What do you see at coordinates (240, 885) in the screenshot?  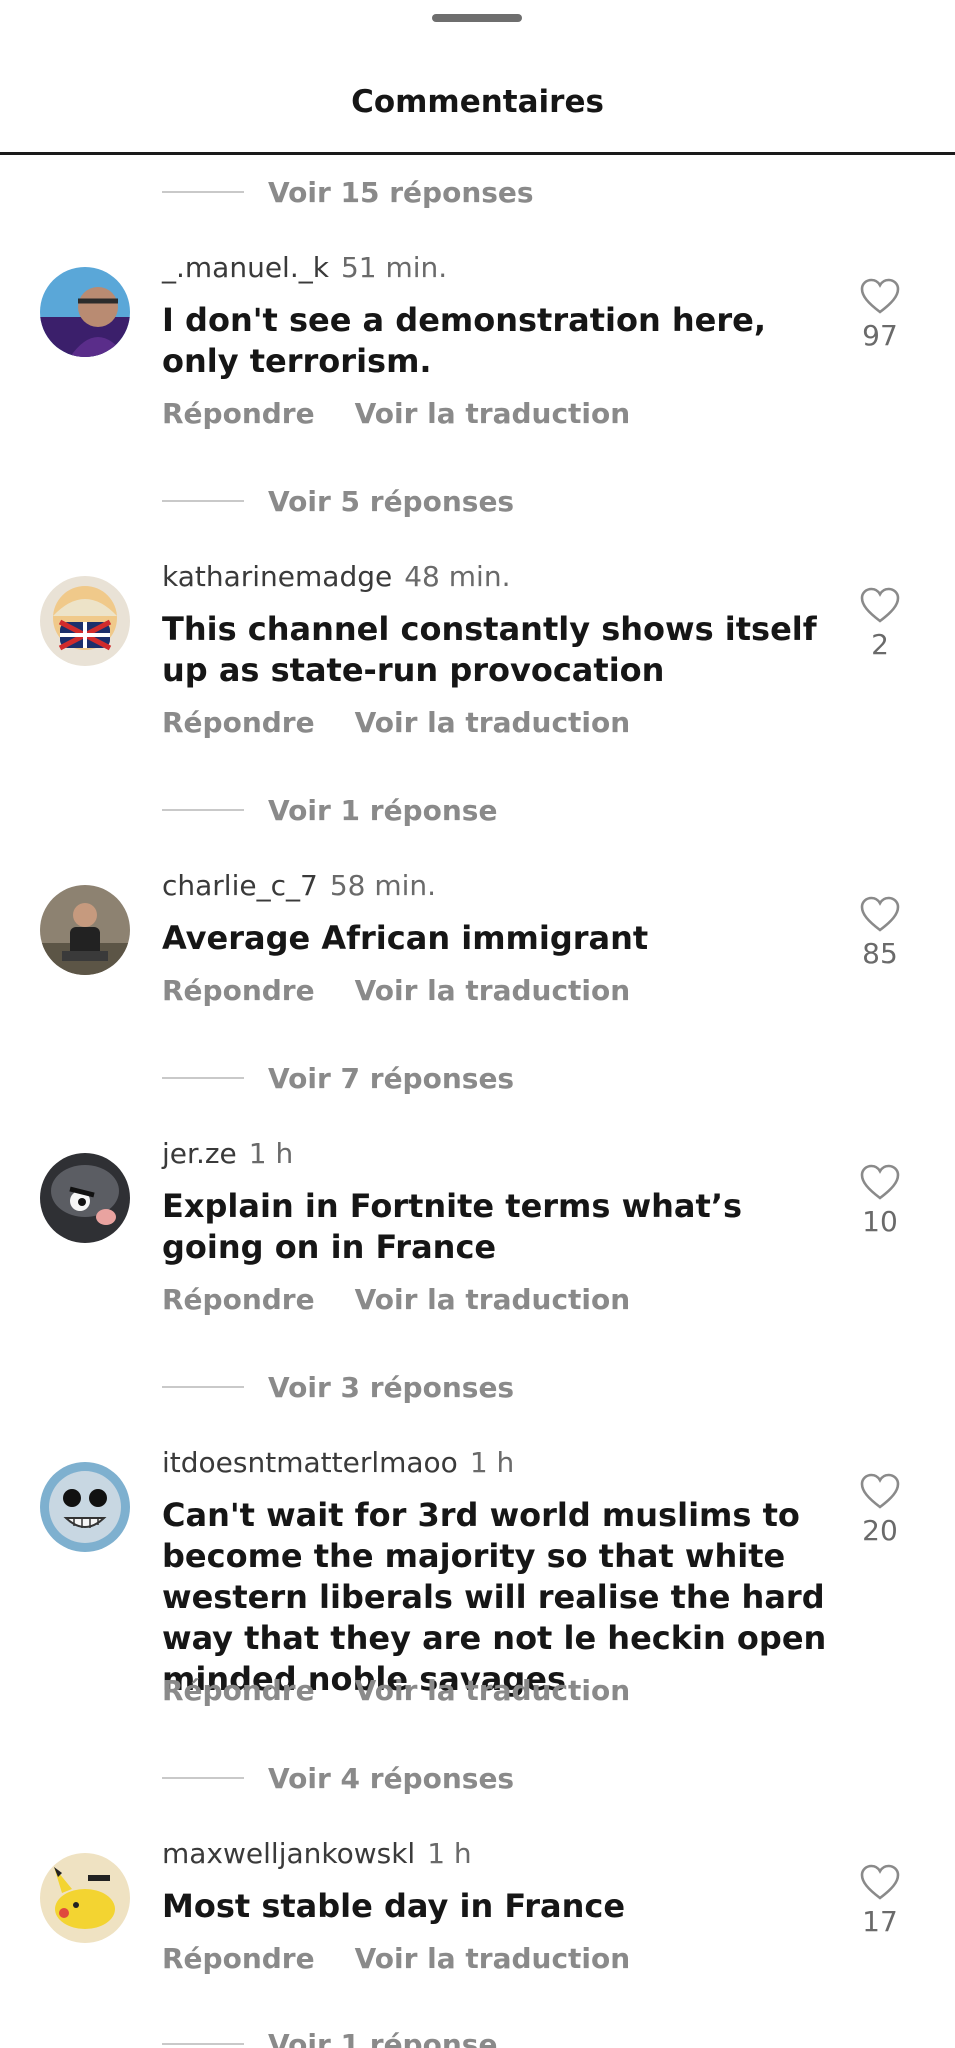 I see `username: charlie_c_7` at bounding box center [240, 885].